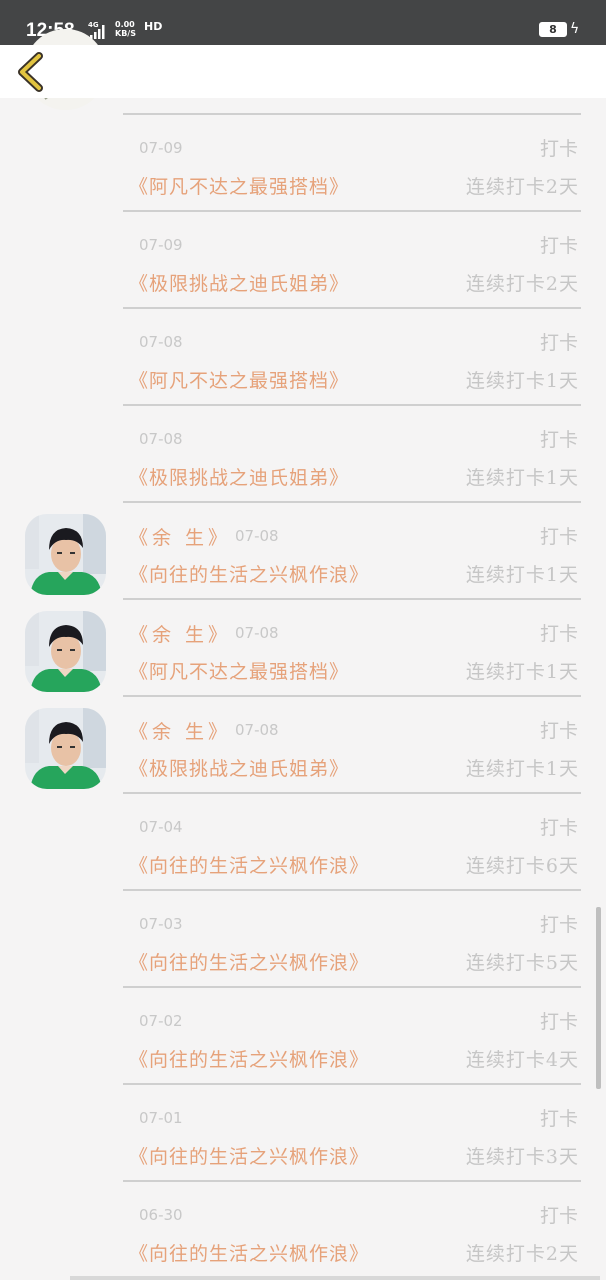 The image size is (606, 1280). What do you see at coordinates (303, 1036) in the screenshot?
I see `list-item: 07-02 打卡《向往的生活之兴枫作浪》 连续打卡4天` at bounding box center [303, 1036].